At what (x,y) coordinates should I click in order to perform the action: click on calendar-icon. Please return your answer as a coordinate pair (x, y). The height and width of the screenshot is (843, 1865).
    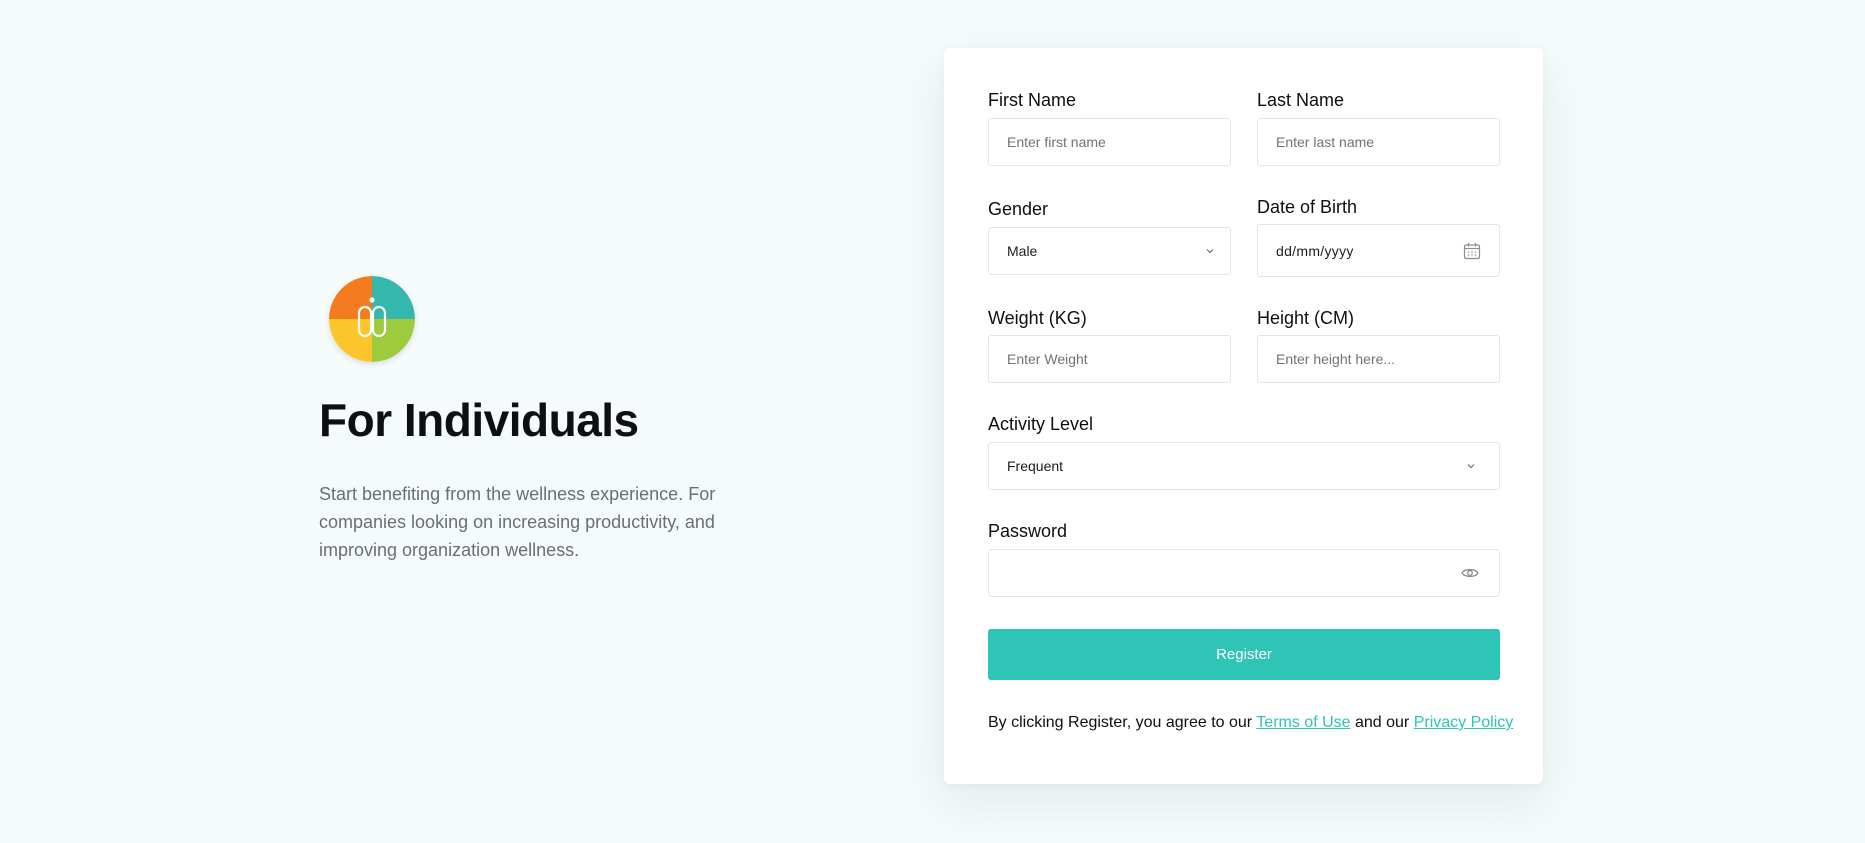
    Looking at the image, I should click on (1472, 251).